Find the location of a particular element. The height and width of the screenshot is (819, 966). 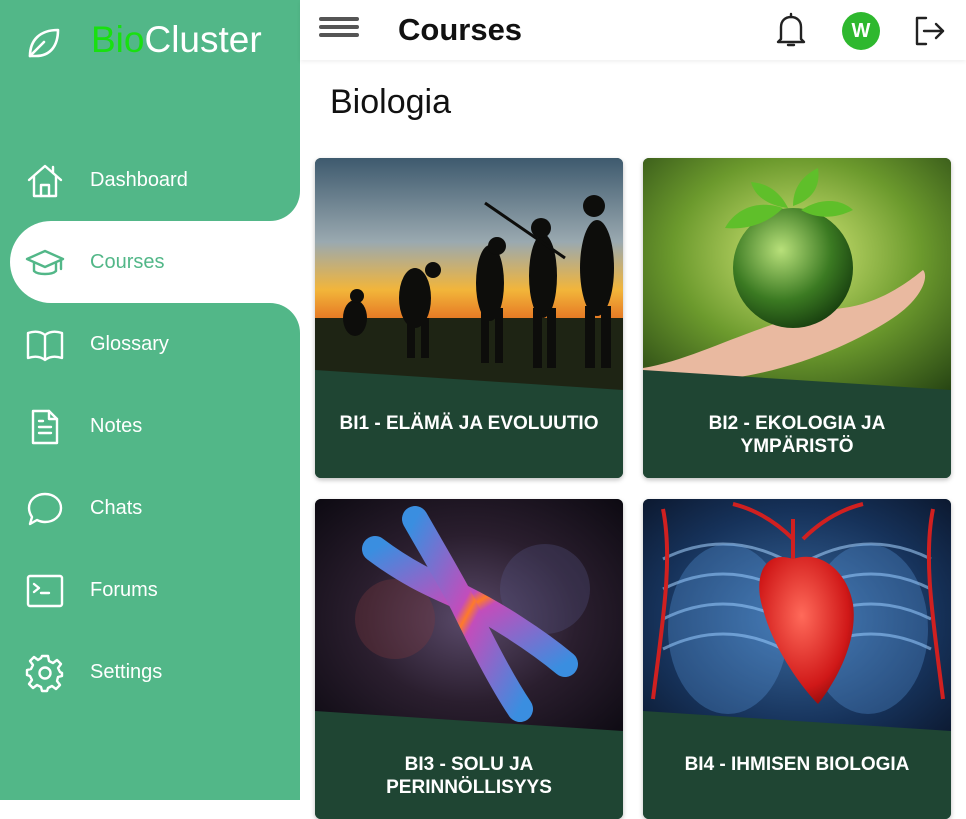

course-card-bi1: BI1 - ELÄMÄ JA EVOLUUTIO is located at coordinates (469, 318).